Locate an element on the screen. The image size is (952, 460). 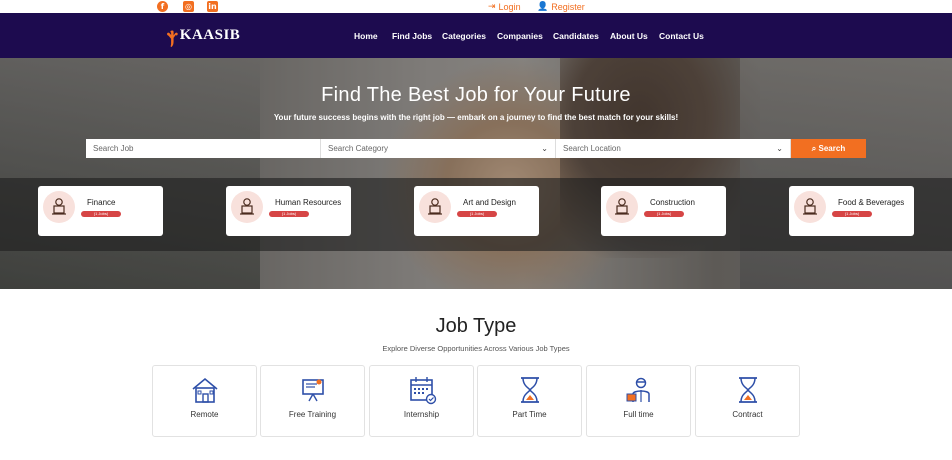
house-icon is located at coordinates (205, 390).